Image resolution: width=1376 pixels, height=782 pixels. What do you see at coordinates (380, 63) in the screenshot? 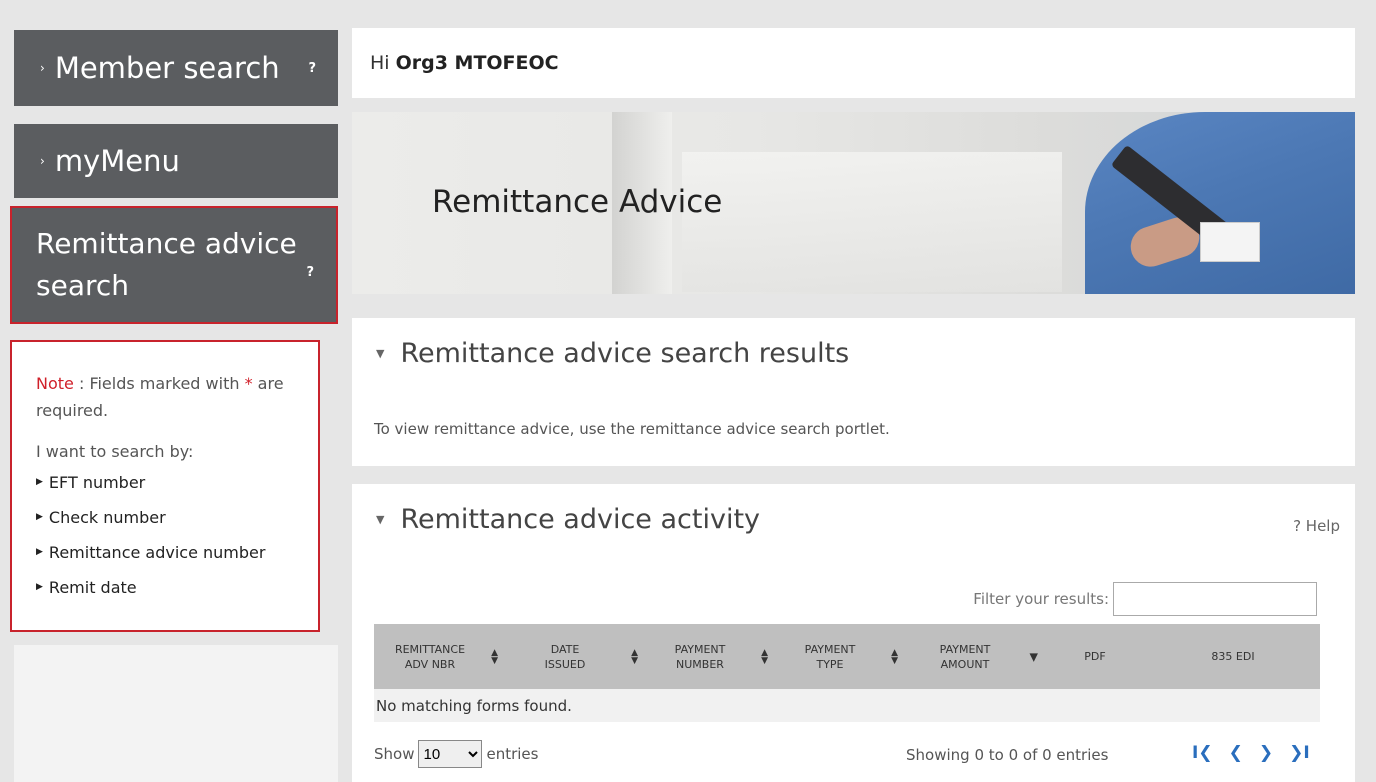
I see `greeting-prefix: Hi` at bounding box center [380, 63].